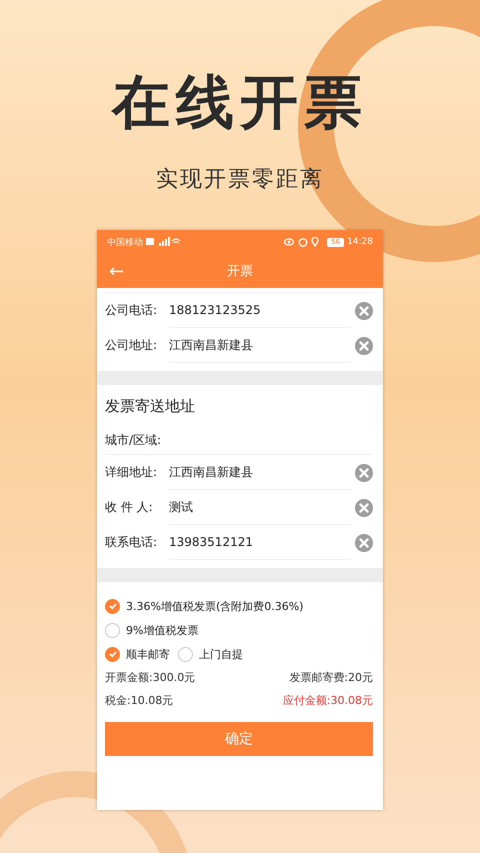 The image size is (480, 853). I want to click on carrier-name: 中国移动, so click(125, 242).